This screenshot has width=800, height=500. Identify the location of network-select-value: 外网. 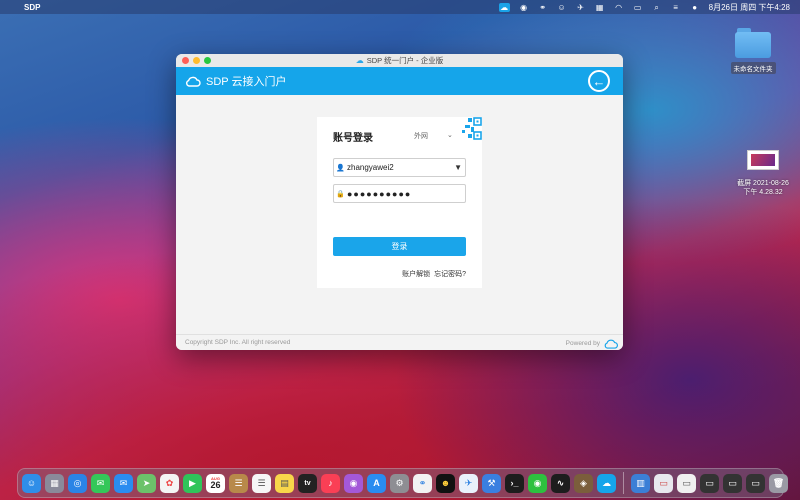
(421, 136).